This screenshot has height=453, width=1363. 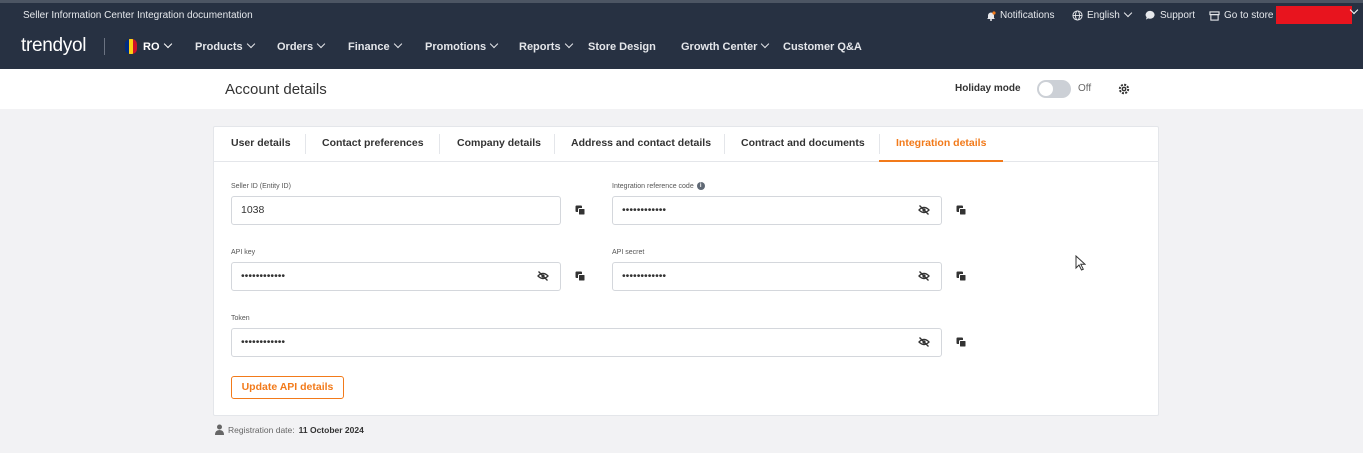 I want to click on mouse-cursor-icon, so click(x=1080, y=263).